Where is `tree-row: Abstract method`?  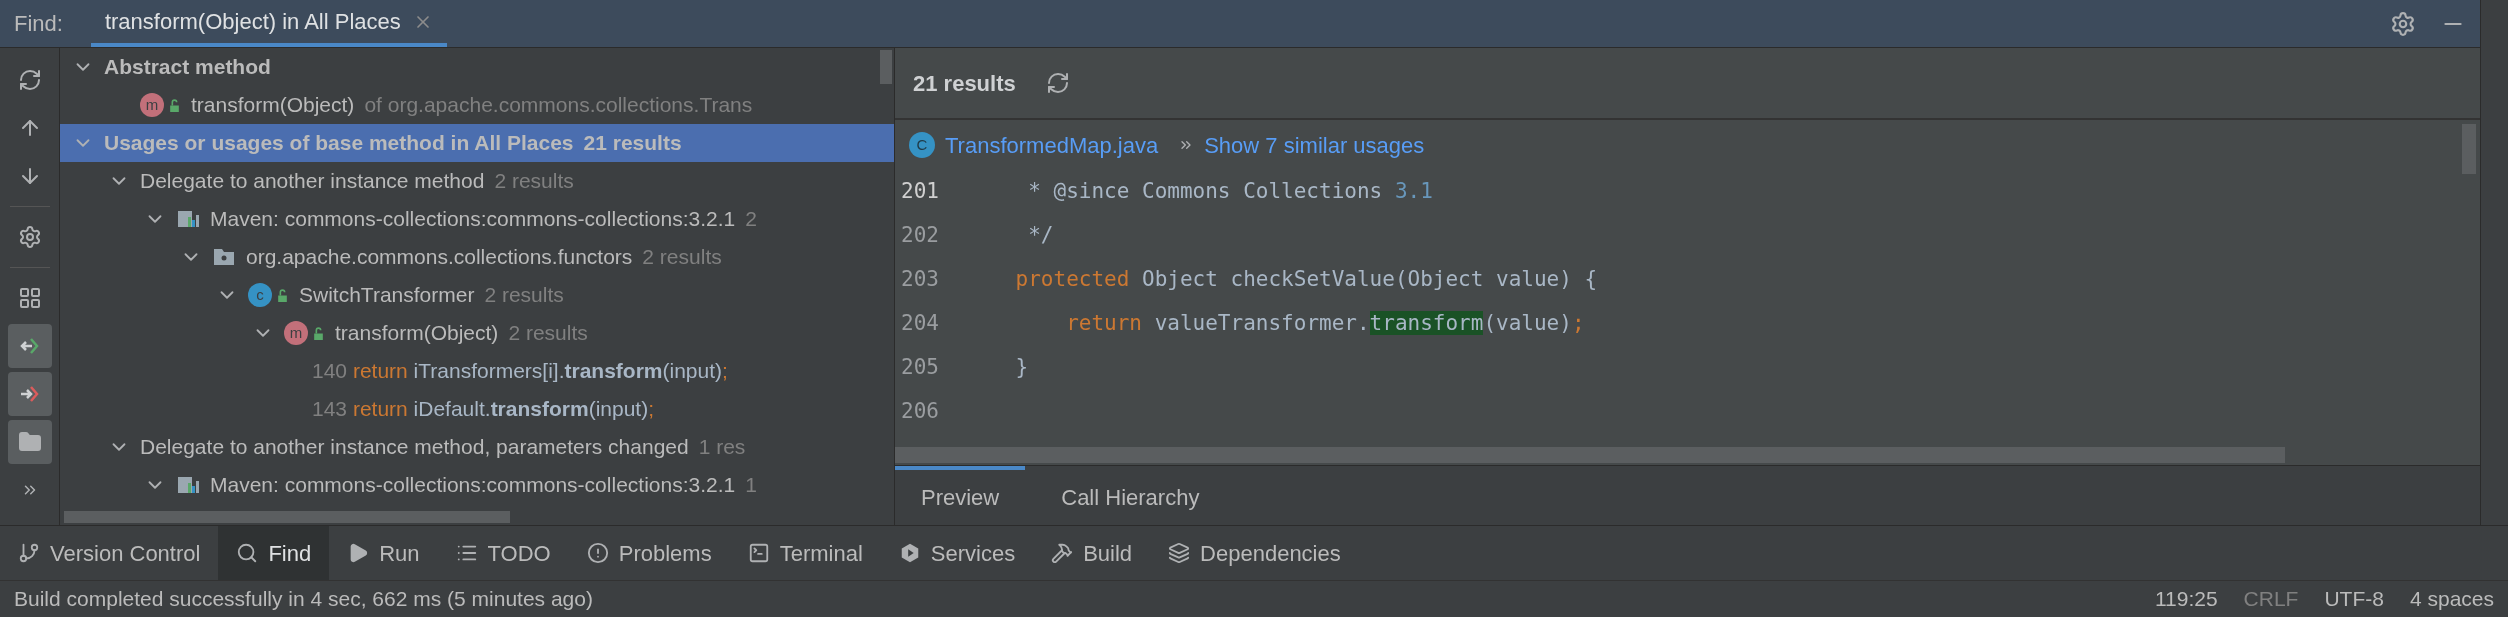 tree-row: Abstract method is located at coordinates (477, 67).